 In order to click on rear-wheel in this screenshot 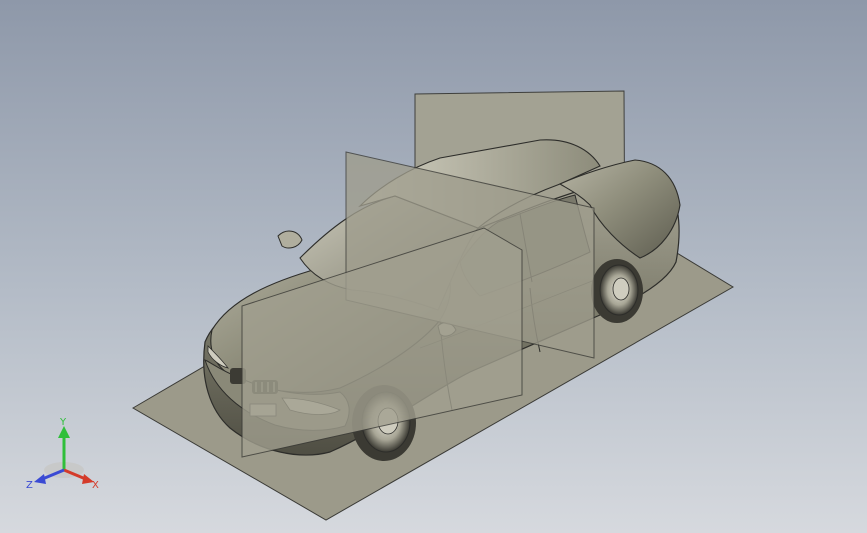, I will do `click(617, 291)`.